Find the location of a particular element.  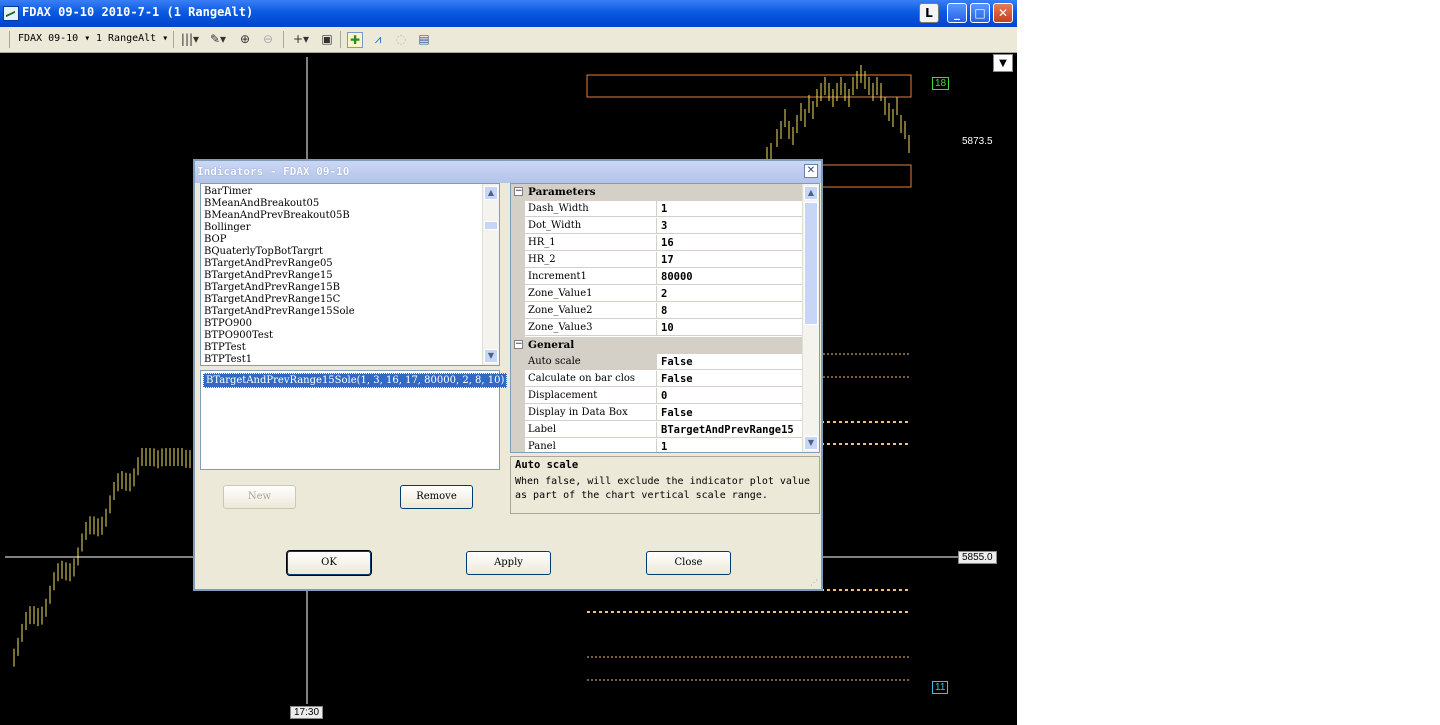

indicator-list-item: BTPO900 is located at coordinates (350, 324).